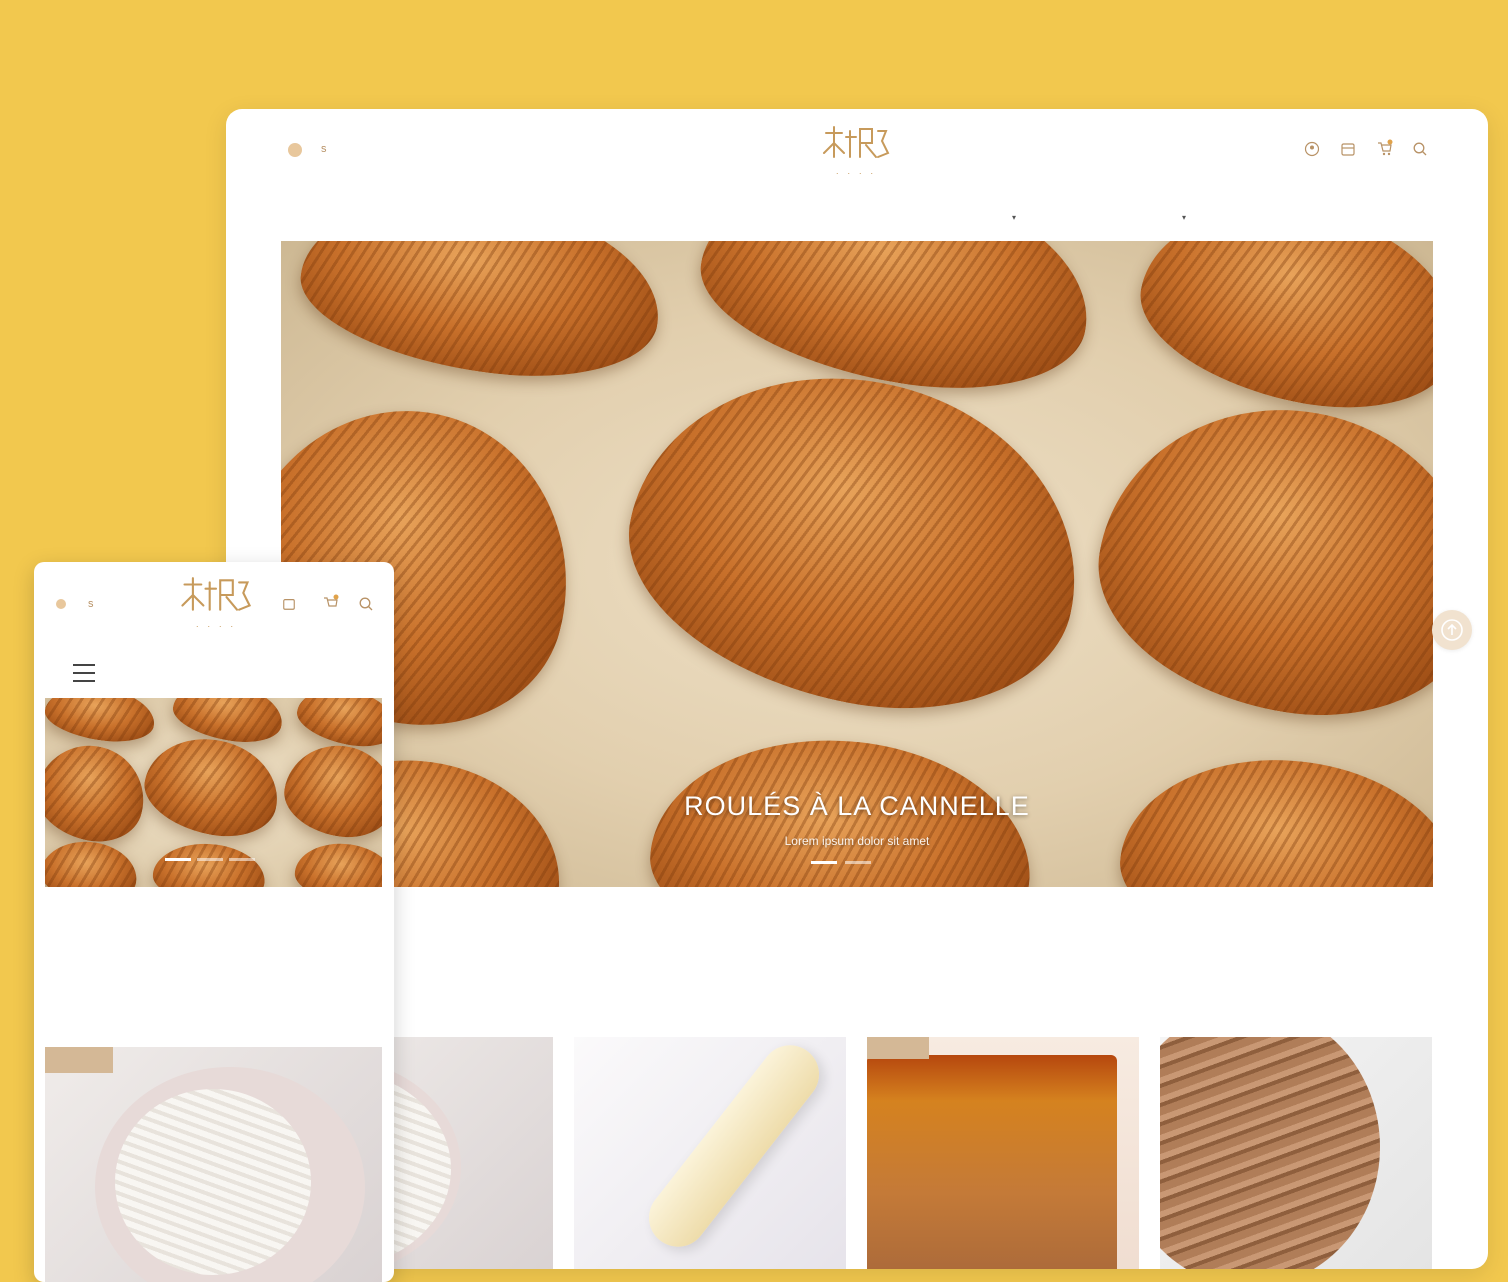 Image resolution: width=1508 pixels, height=1282 pixels. What do you see at coordinates (856, 215) in the screenshot?
I see `main-navigation: ▾ ▾` at bounding box center [856, 215].